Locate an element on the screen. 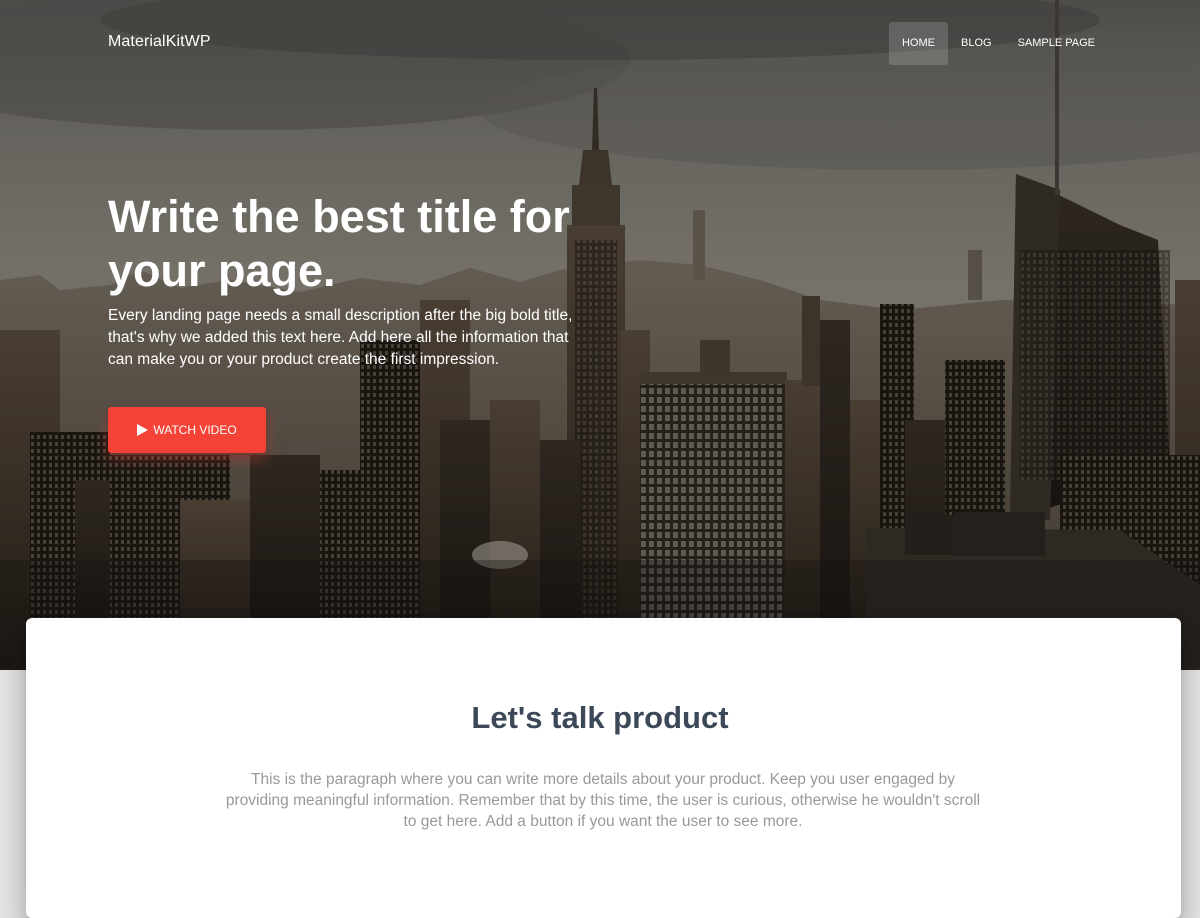  hero-title: Write the best title for your page. is located at coordinates (339, 243).